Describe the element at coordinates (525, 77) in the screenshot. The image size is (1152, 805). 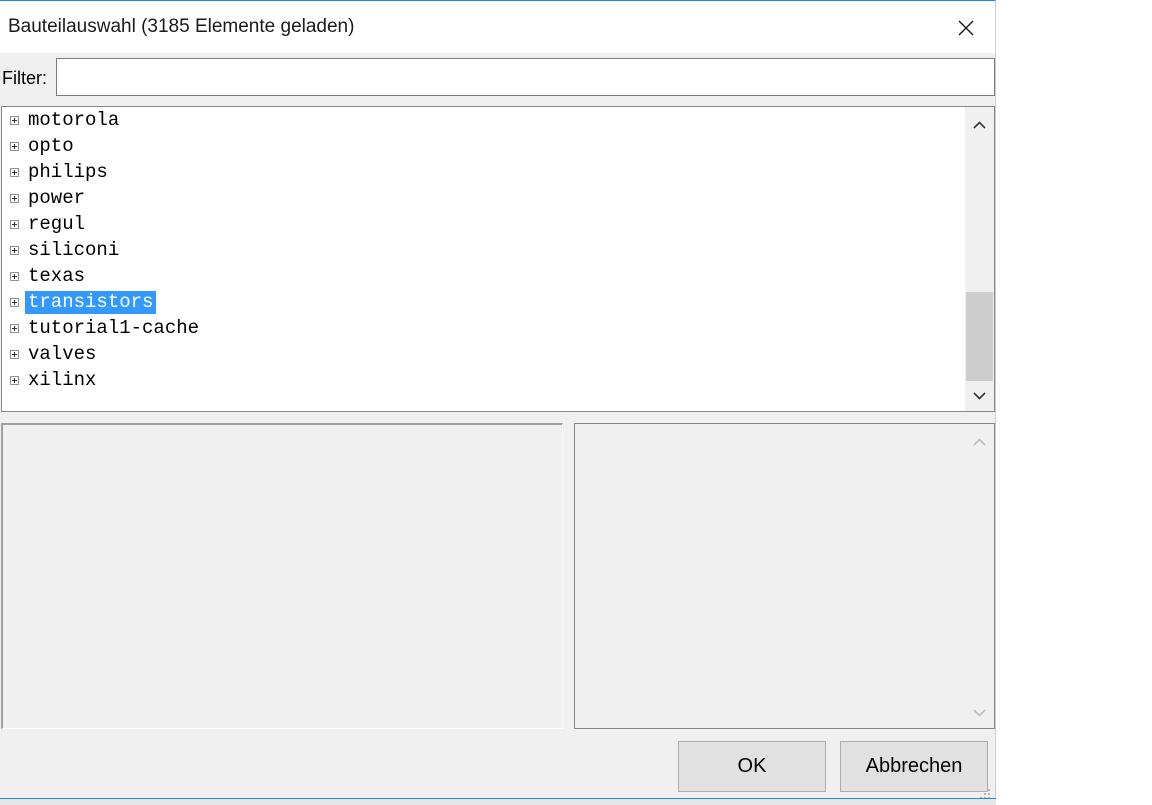
I see `filter-input` at that location.